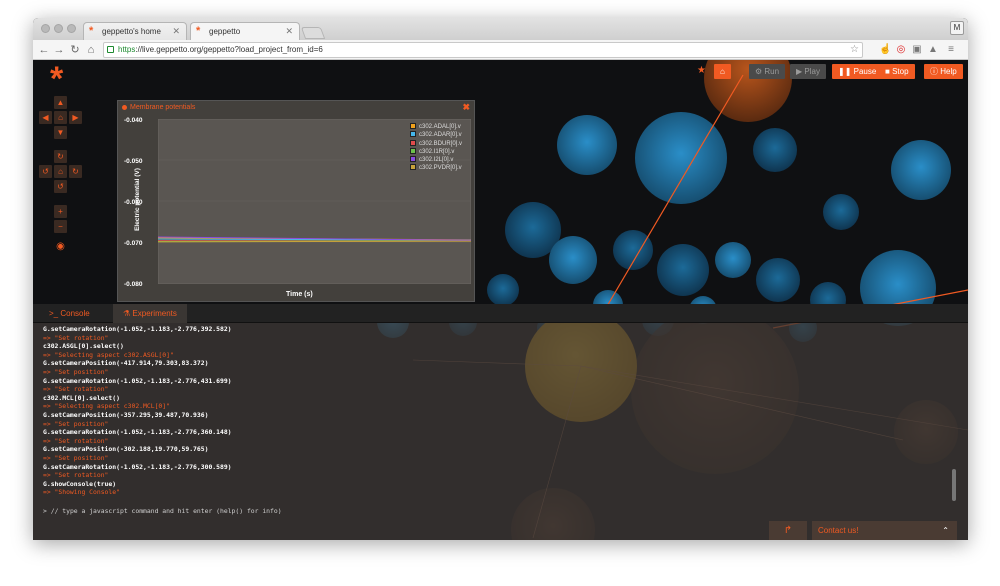 The height and width of the screenshot is (586, 1000). What do you see at coordinates (948, 71) in the screenshot?
I see `help-label: Help` at bounding box center [948, 71].